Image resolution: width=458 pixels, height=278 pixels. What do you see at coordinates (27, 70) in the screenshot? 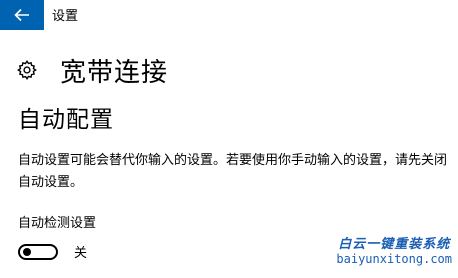
I see `gear-icon` at bounding box center [27, 70].